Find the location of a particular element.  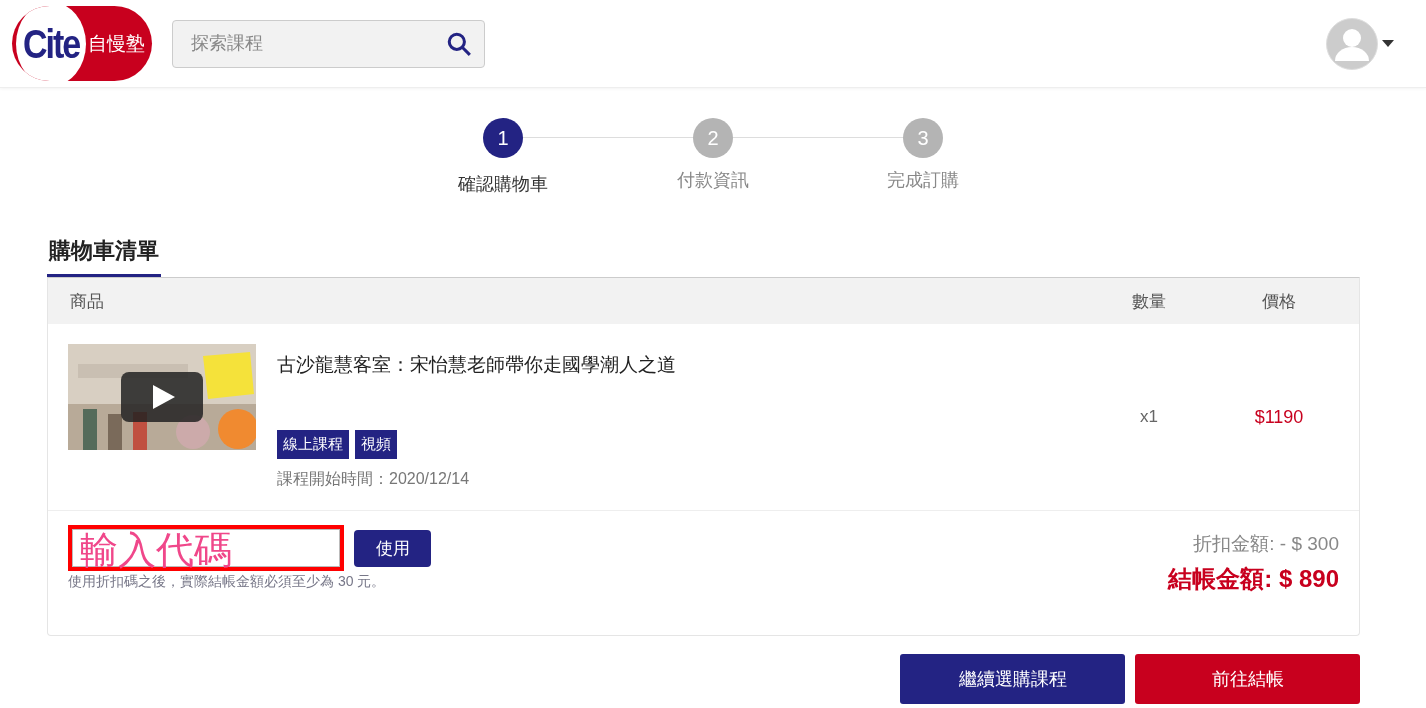

step-label: 確認購物車 is located at coordinates (503, 184).